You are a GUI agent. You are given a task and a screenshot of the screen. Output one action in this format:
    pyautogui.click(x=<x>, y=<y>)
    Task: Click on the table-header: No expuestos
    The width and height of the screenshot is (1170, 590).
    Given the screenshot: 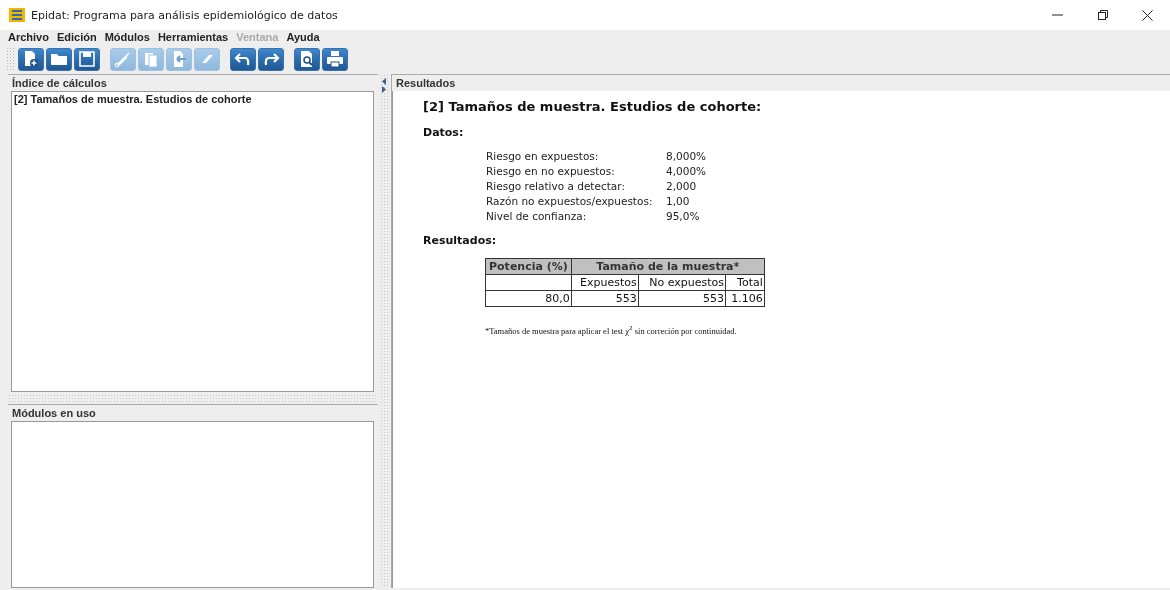 What is the action you would take?
    pyautogui.click(x=682, y=282)
    